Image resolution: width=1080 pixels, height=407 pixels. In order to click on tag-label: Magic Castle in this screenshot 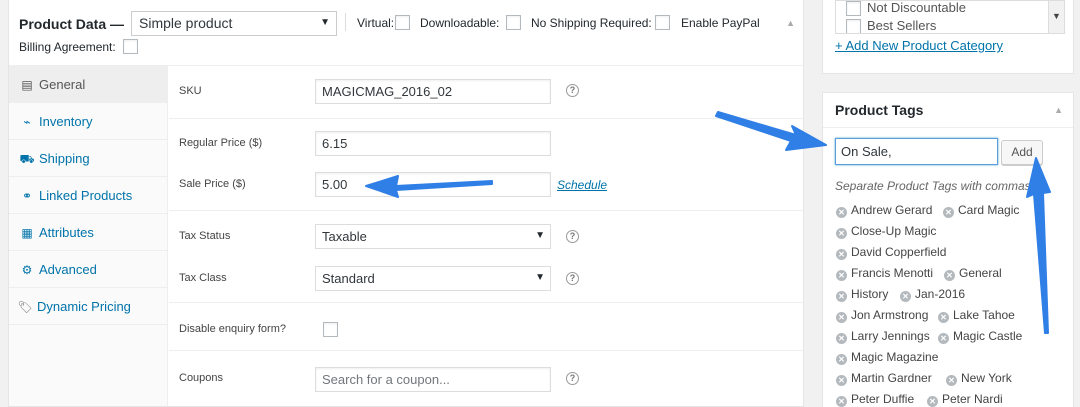, I will do `click(988, 336)`.